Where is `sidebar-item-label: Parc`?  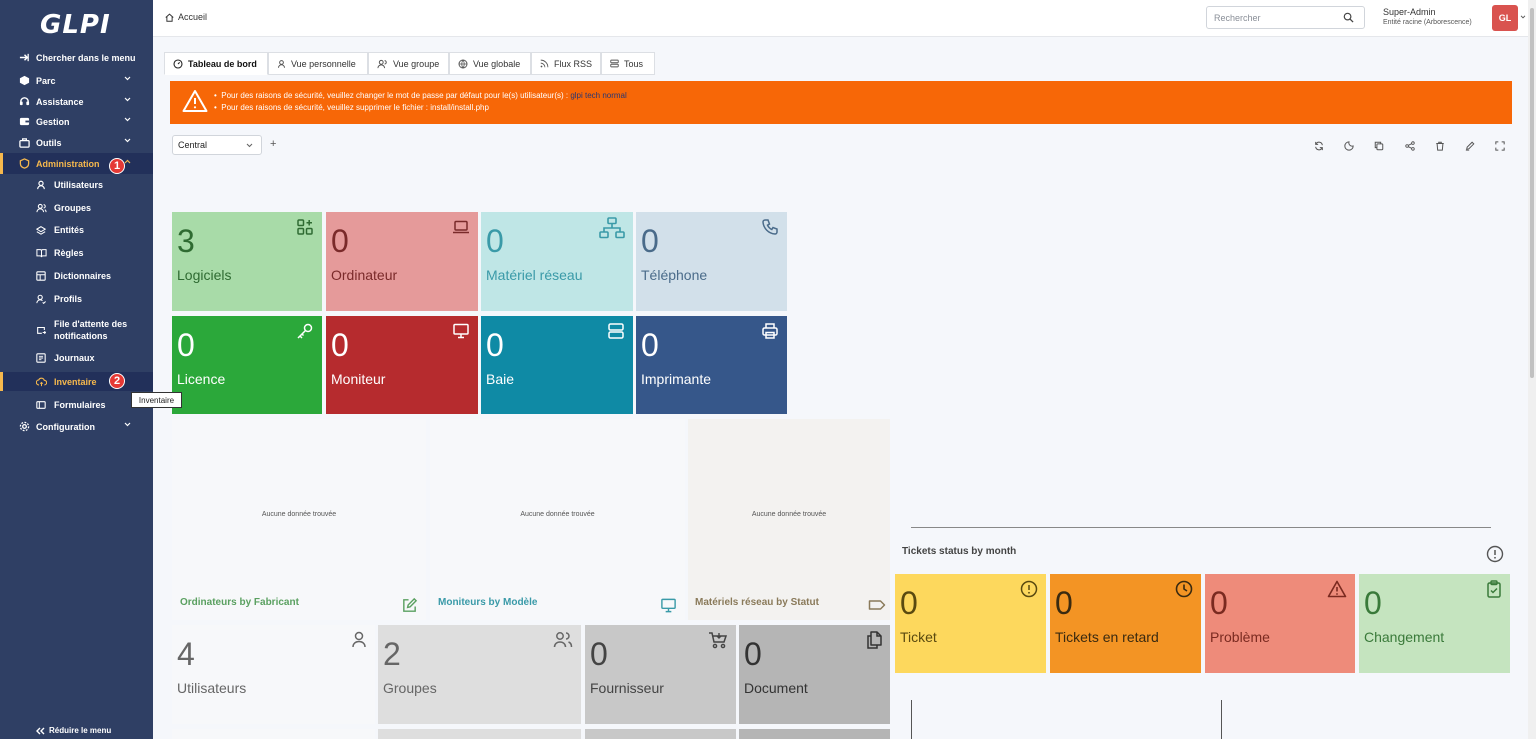
sidebar-item-label: Parc is located at coordinates (46, 80).